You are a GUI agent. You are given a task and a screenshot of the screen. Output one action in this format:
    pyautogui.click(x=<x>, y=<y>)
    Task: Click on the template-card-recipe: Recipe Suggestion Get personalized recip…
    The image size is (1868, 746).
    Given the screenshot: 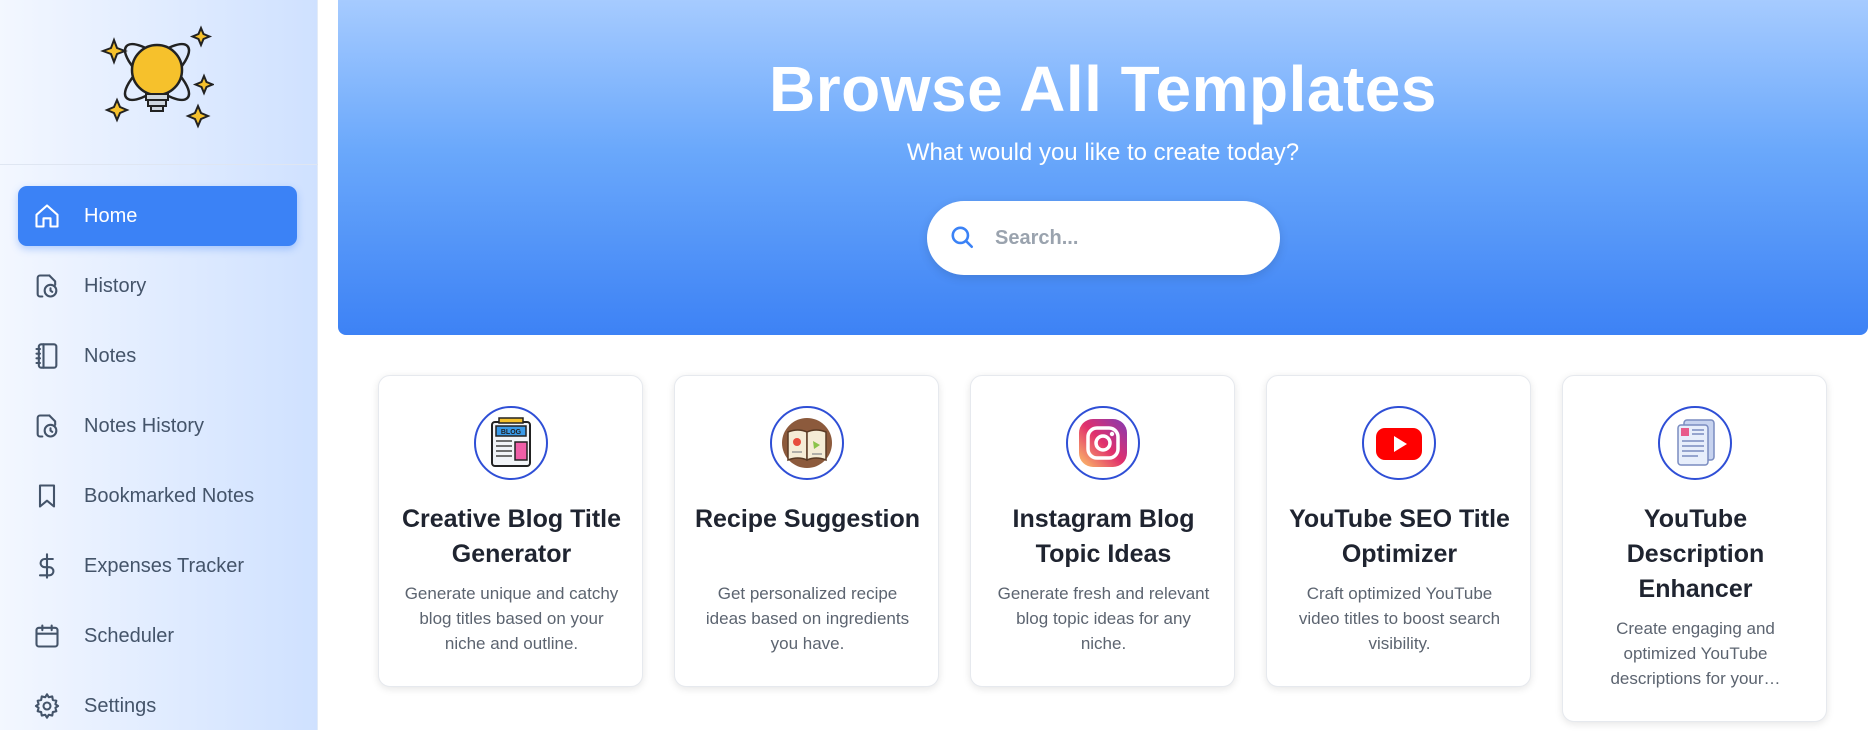 What is the action you would take?
    pyautogui.click(x=806, y=531)
    